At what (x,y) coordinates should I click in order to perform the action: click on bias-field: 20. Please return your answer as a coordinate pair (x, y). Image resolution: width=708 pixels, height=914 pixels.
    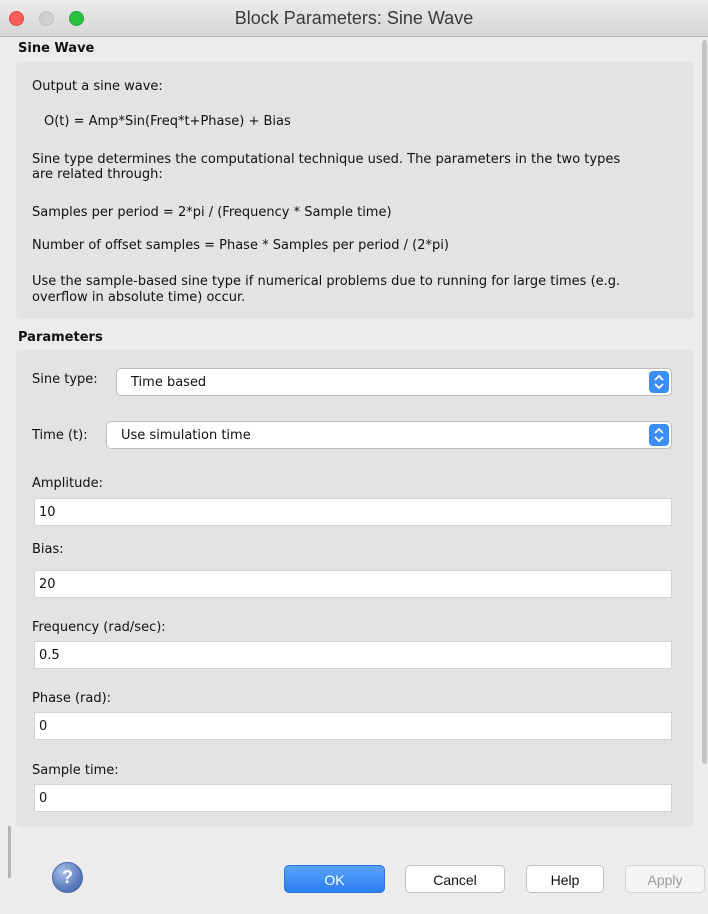
    Looking at the image, I should click on (353, 584).